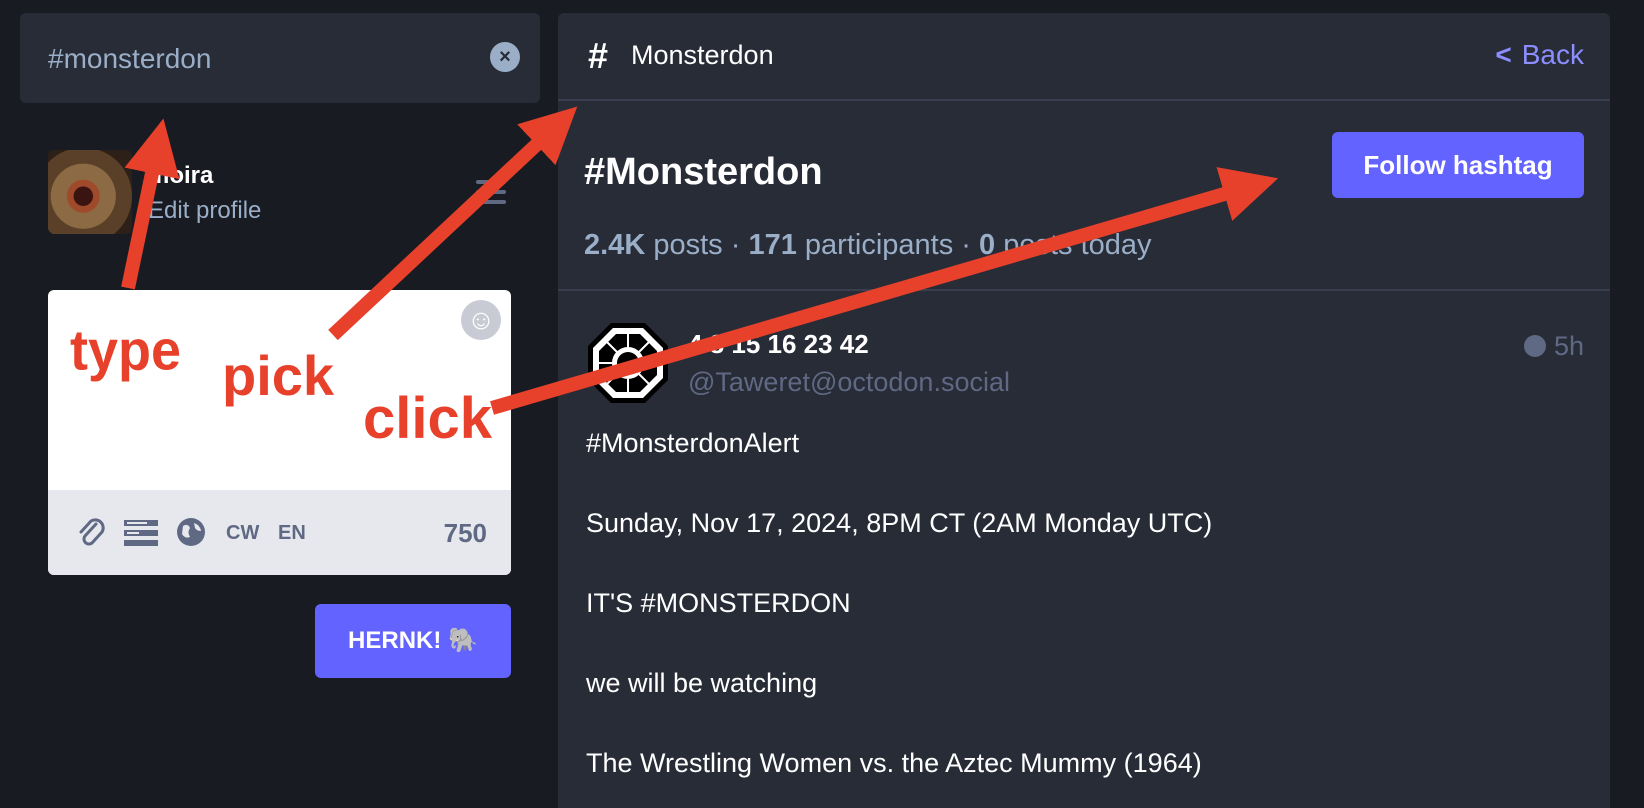 This screenshot has width=1644, height=808. I want to click on profile-name: moira, so click(181, 175).